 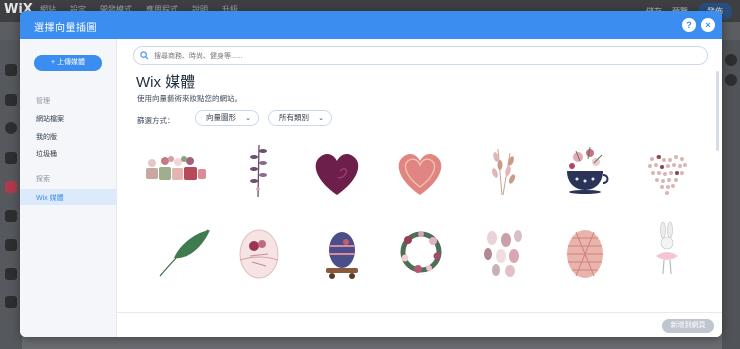 I want to click on store-icon, so click(x=11, y=274).